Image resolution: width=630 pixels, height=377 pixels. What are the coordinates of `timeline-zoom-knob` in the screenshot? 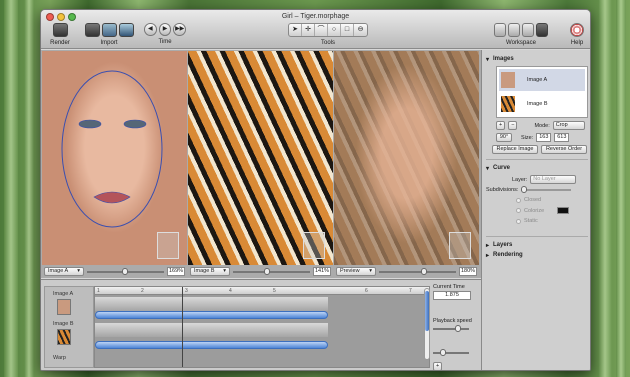 It's located at (443, 352).